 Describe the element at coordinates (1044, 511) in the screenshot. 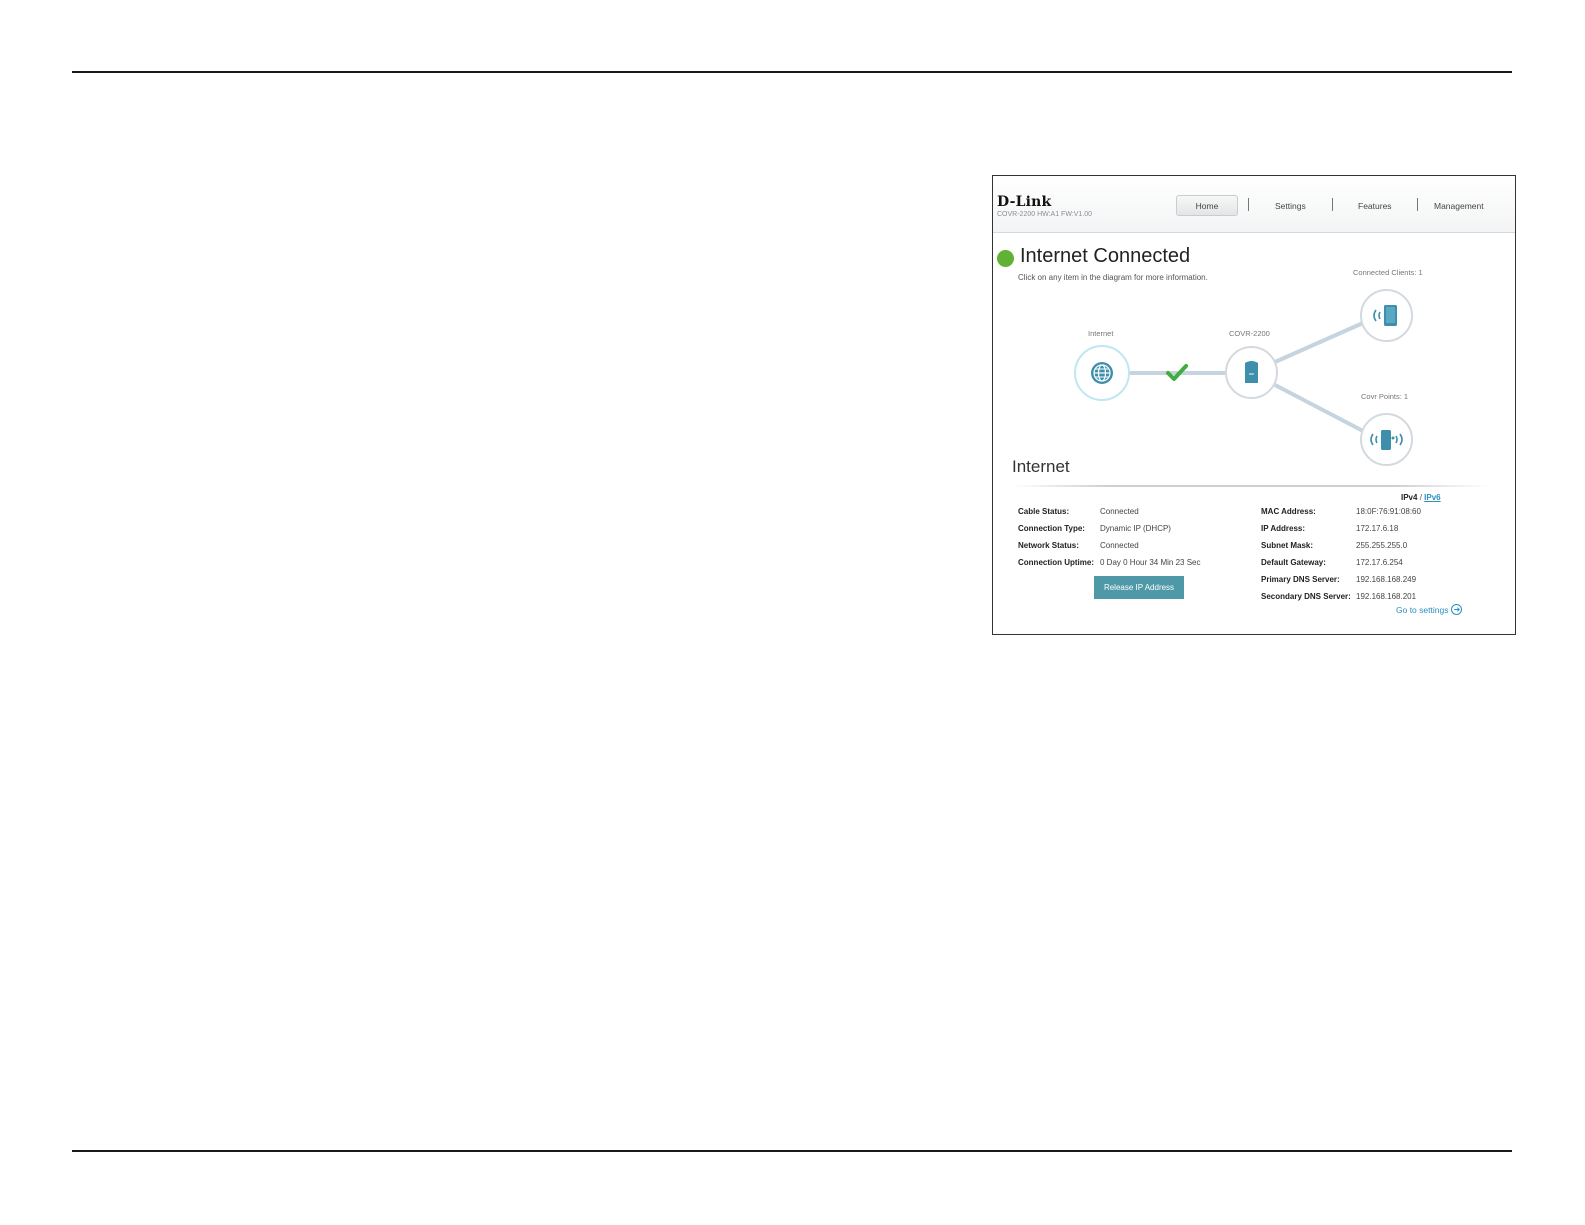

I see `detail-key: Cable Status:` at that location.